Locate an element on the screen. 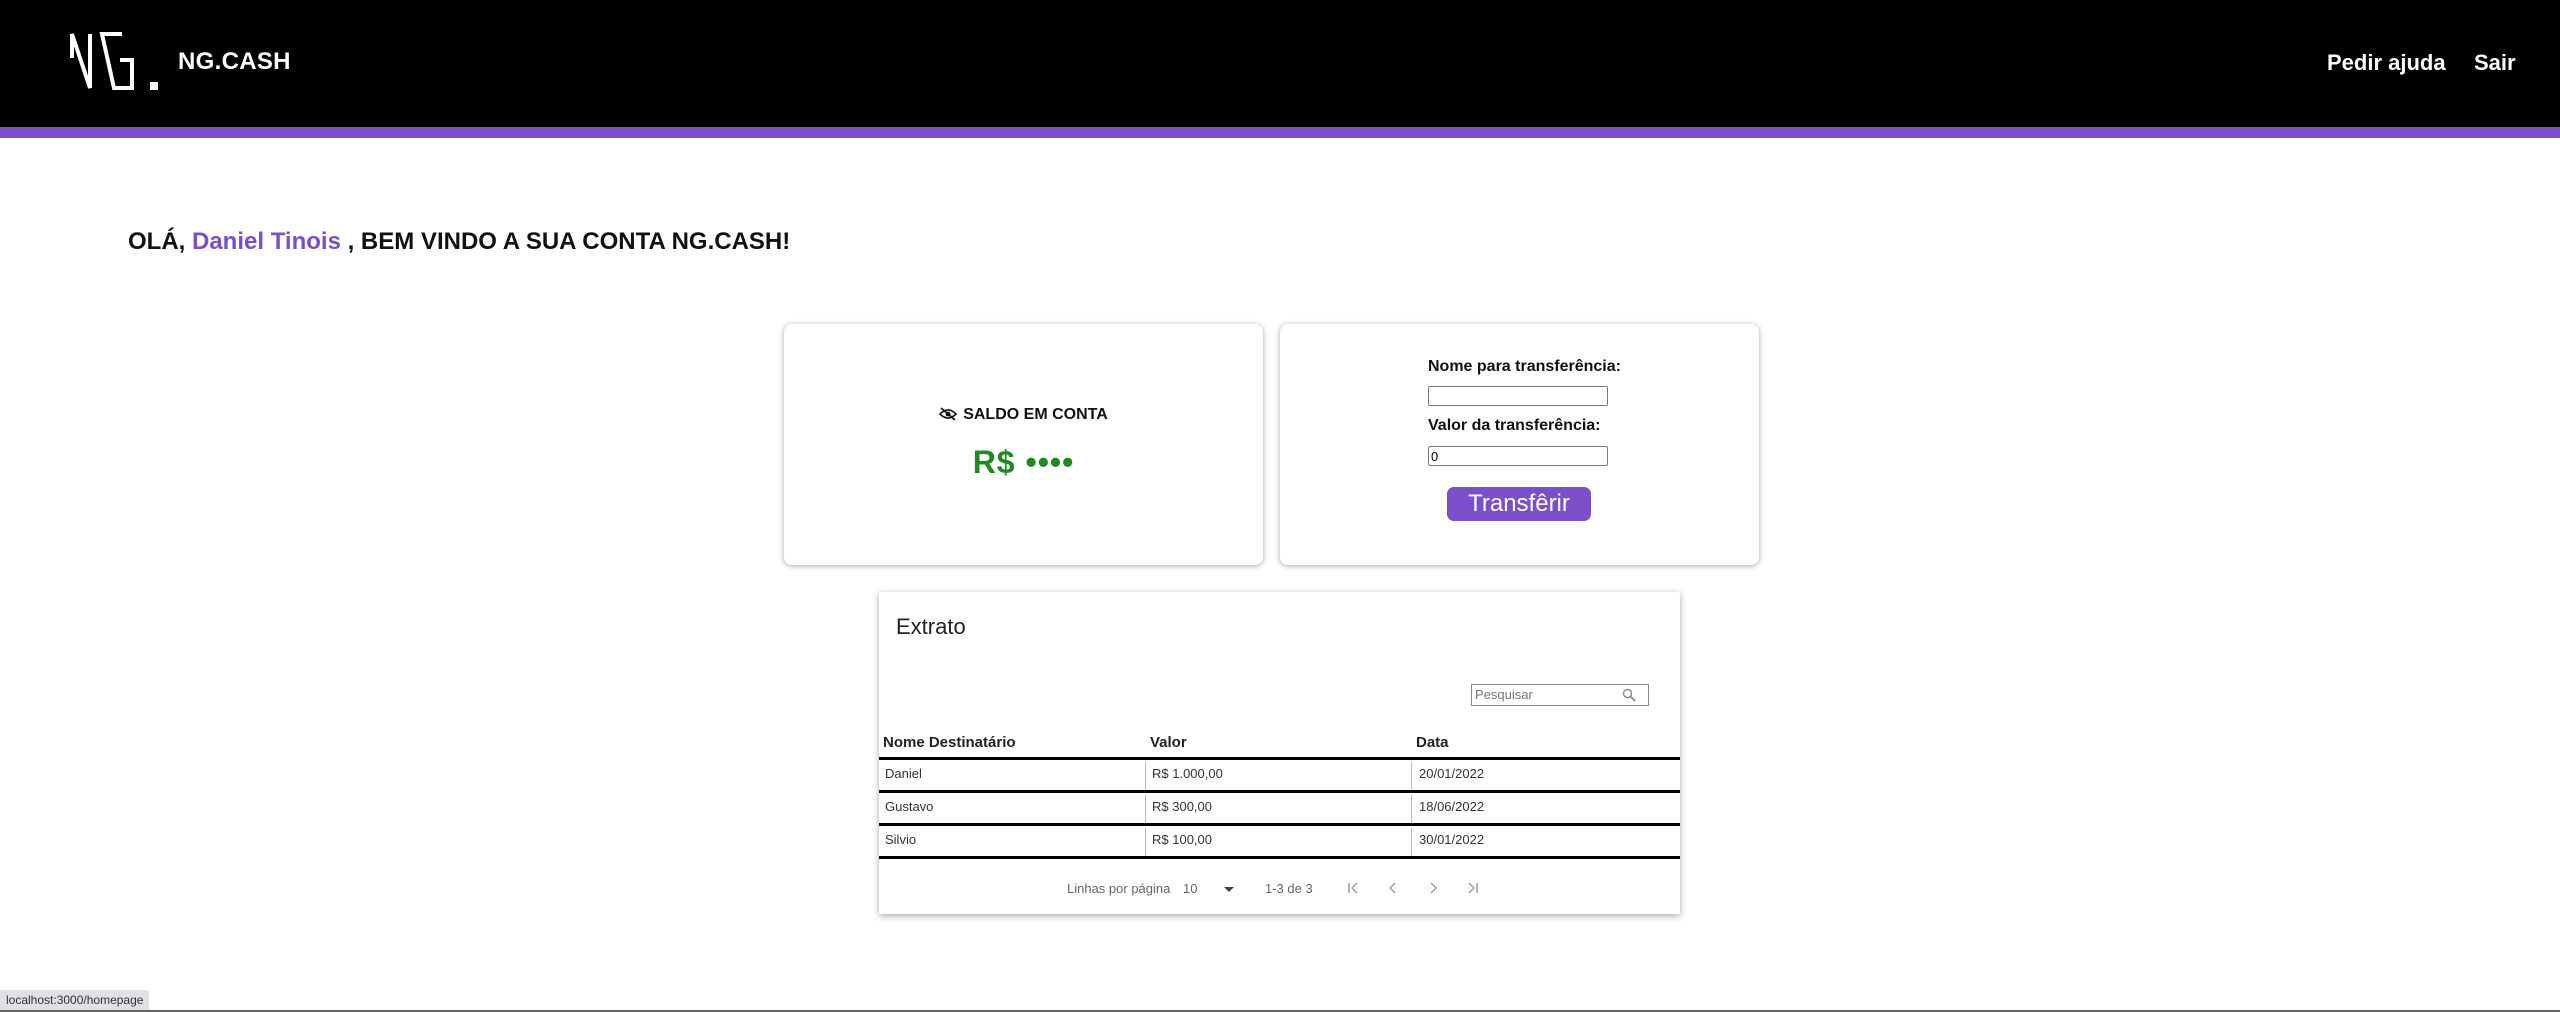 Image resolution: width=2560 pixels, height=1012 pixels. next-page-icon is located at coordinates (1433, 888).